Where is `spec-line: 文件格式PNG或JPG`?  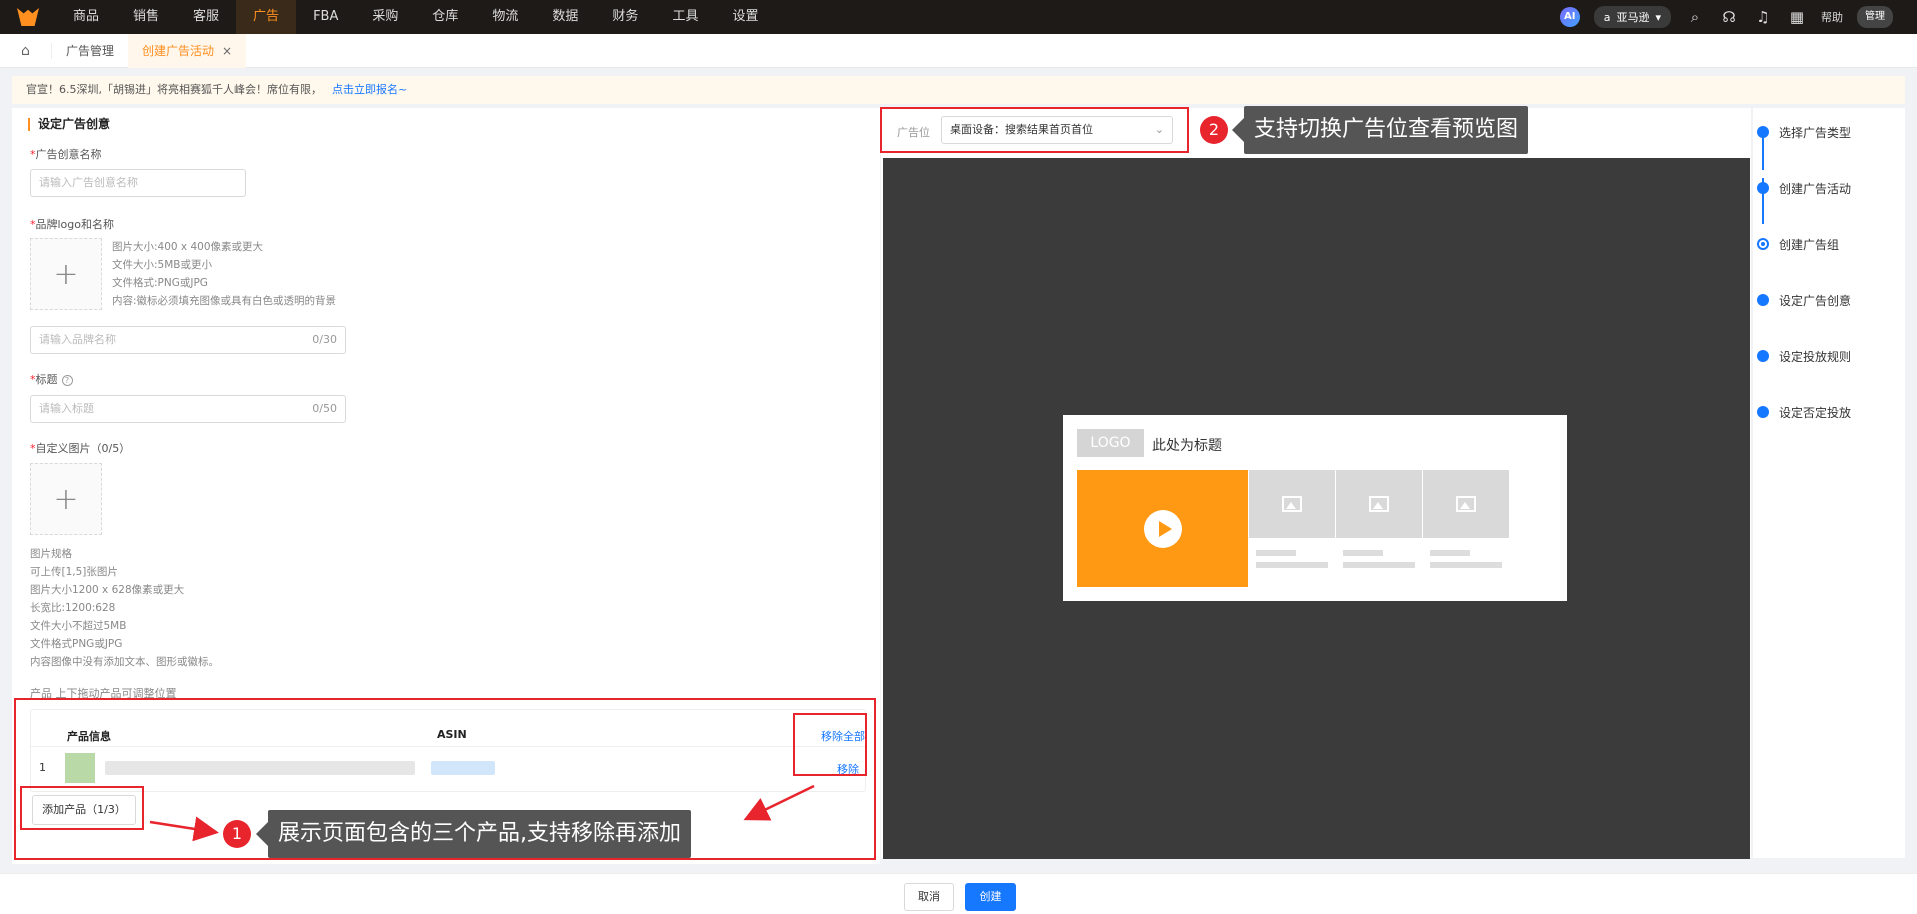 spec-line: 文件格式PNG或JPG is located at coordinates (76, 644).